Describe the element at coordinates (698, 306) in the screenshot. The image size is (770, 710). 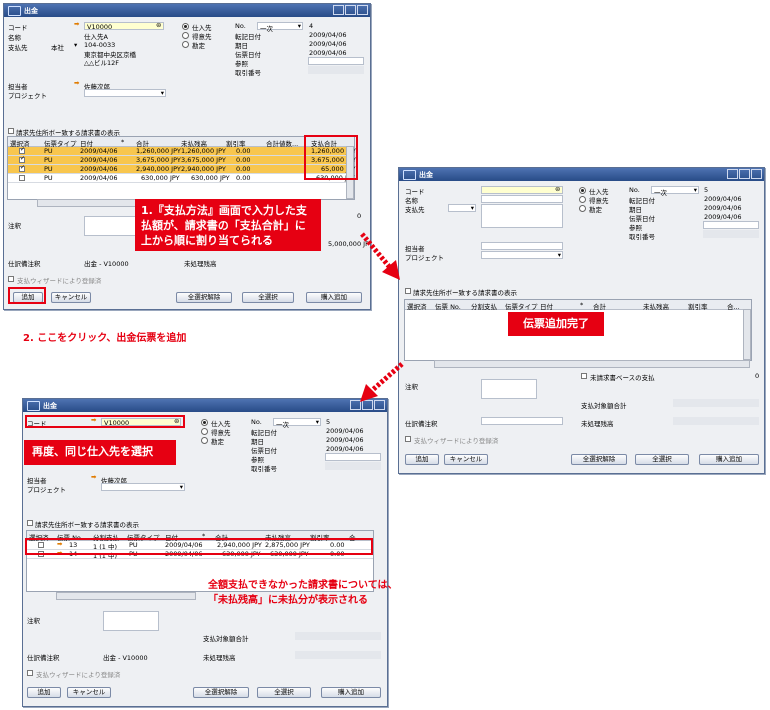
I see `col-header: 割引率` at that location.